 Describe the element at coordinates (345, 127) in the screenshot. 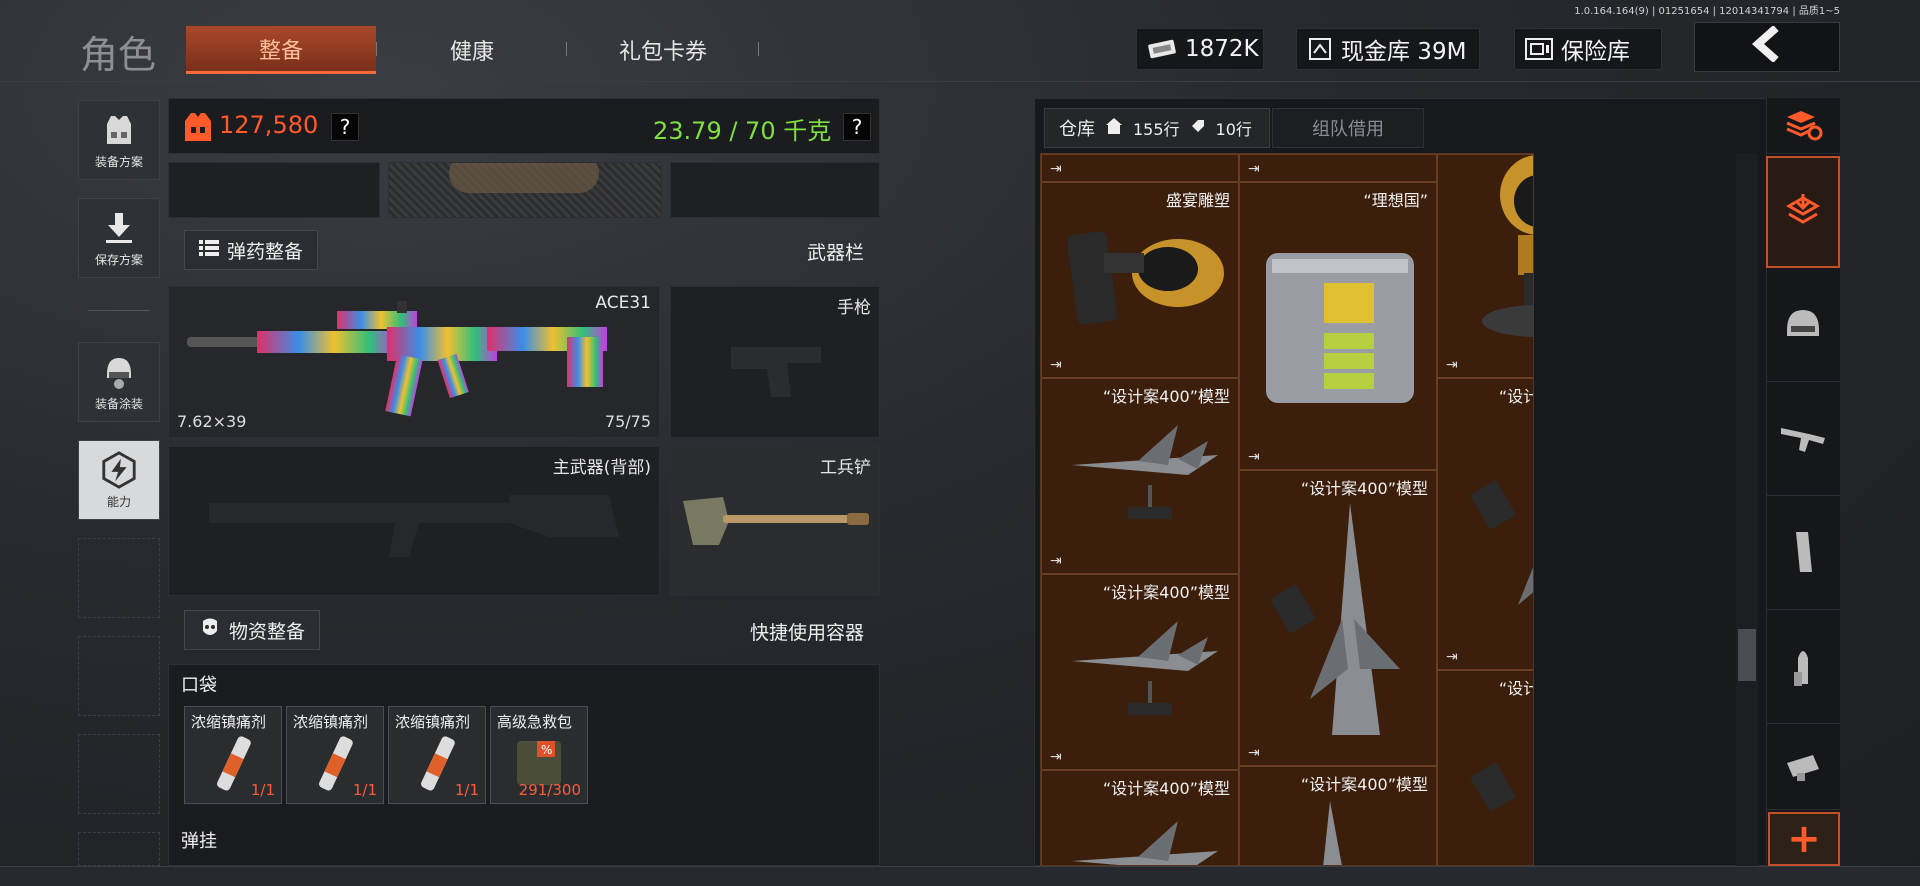

I see `value-help-button: ?` at that location.